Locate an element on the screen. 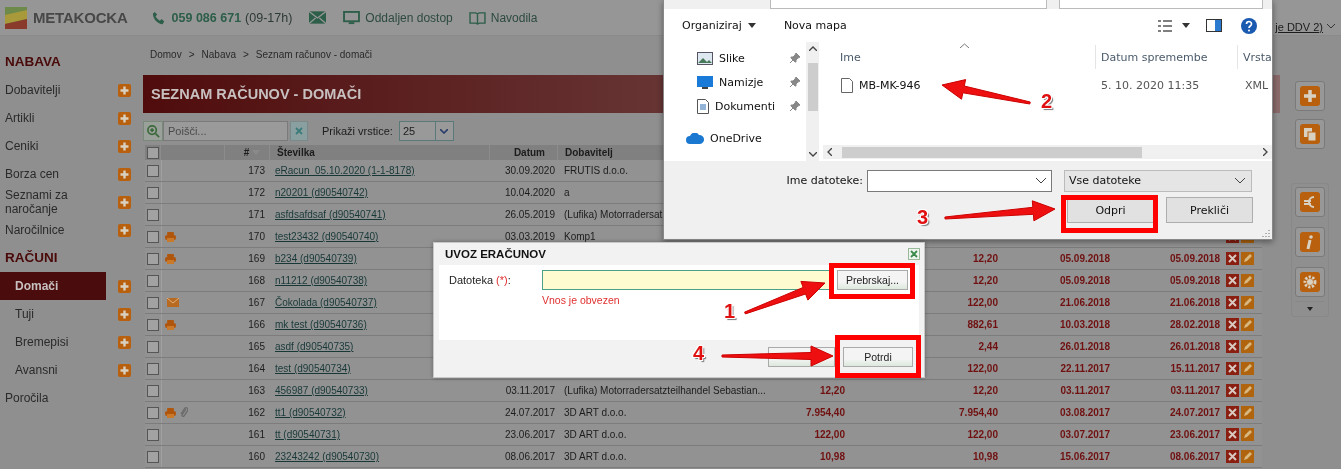  envelope-icon is located at coordinates (173, 302).